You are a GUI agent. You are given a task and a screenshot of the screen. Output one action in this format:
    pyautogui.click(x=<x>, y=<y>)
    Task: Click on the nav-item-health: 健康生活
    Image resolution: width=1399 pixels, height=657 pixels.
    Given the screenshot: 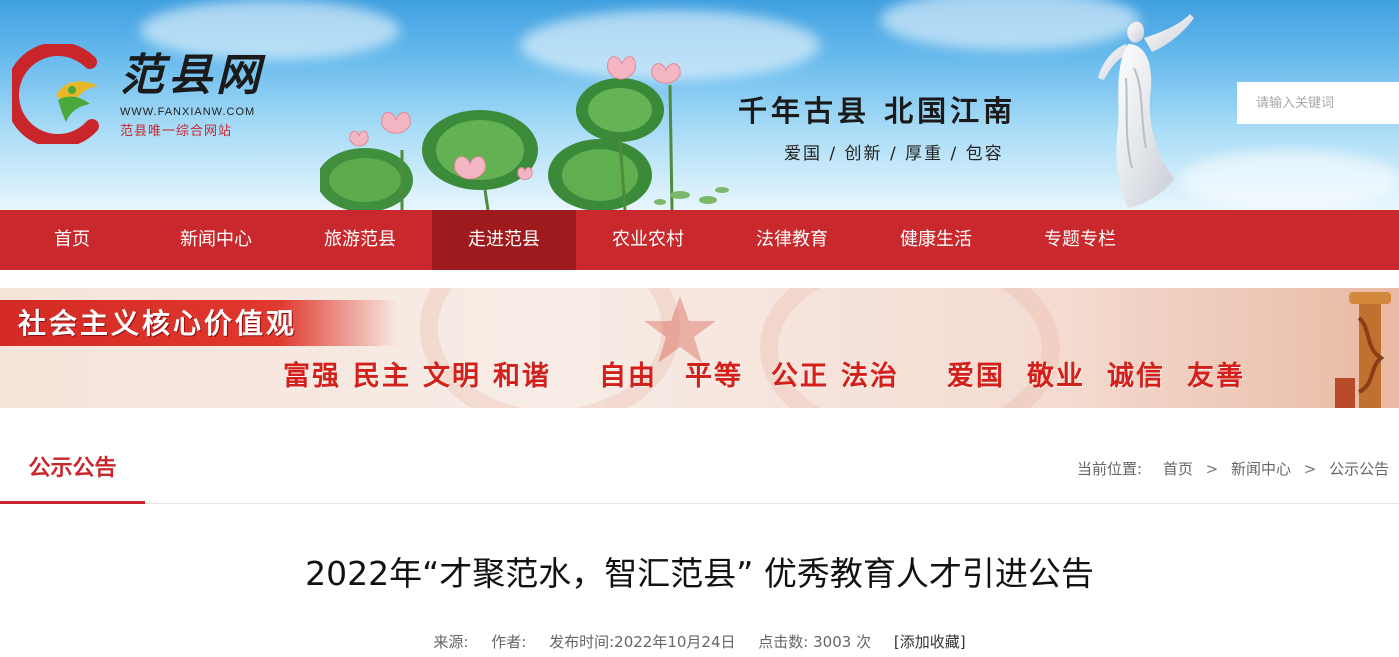 What is the action you would take?
    pyautogui.click(x=936, y=240)
    